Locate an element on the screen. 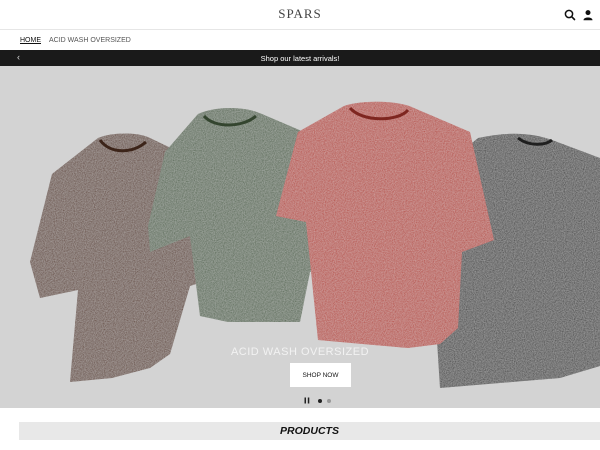 This screenshot has height=450, width=600. site-logo: SPARS is located at coordinates (300, 14).